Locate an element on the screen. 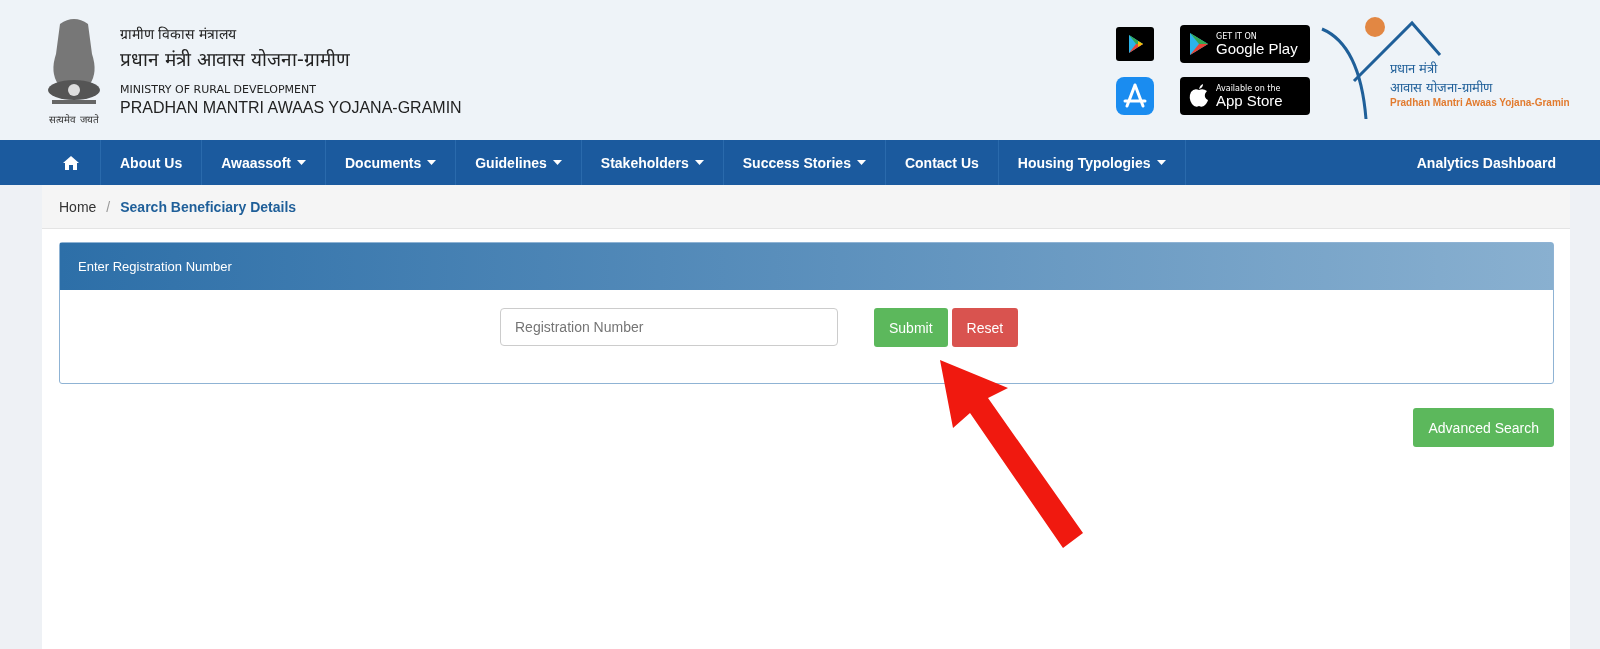  nav-link: Analytics Dashboard is located at coordinates (1483, 162).